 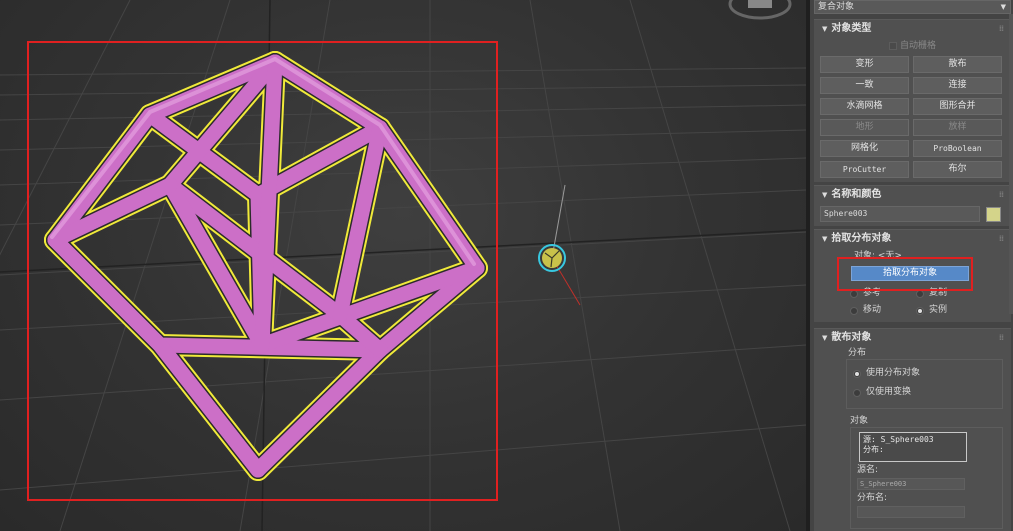 I want to click on source-line: 源: S_Sphere003, so click(x=898, y=439).